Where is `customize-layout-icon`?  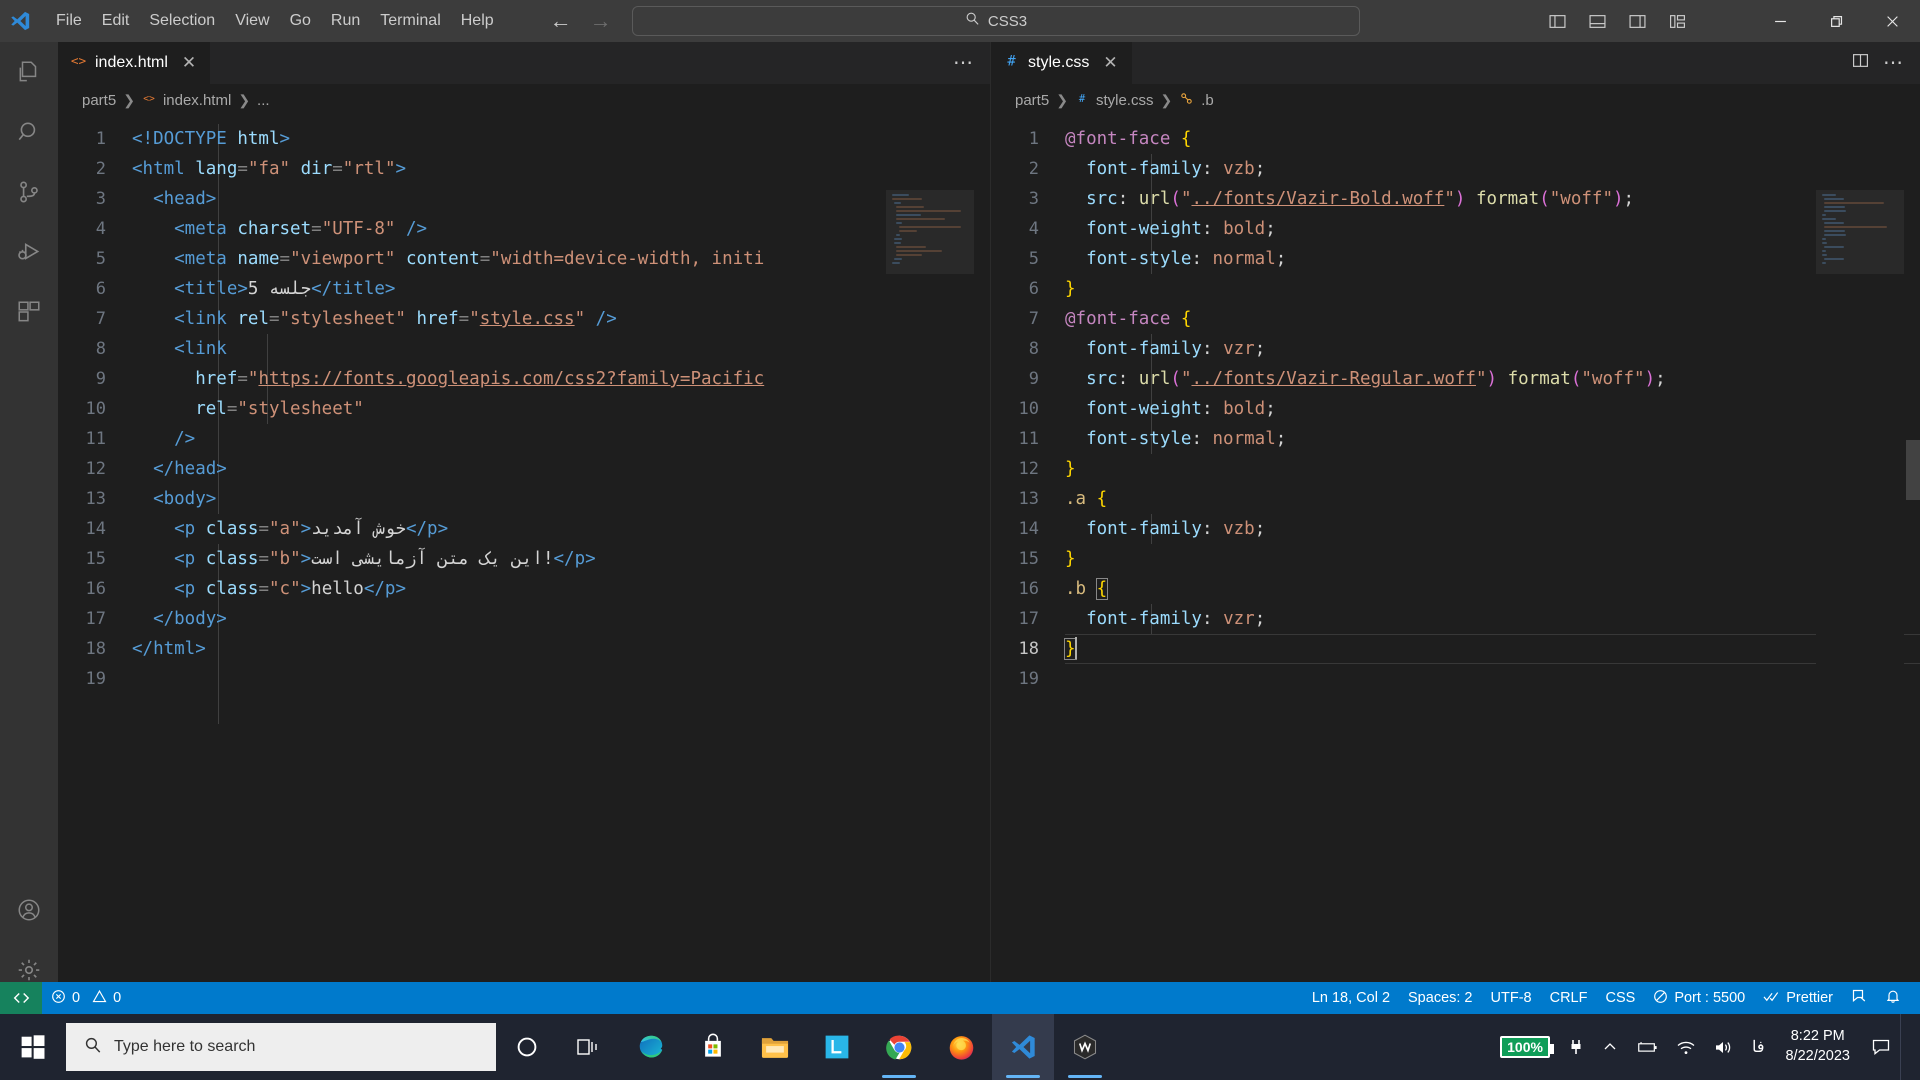 customize-layout-icon is located at coordinates (1677, 21).